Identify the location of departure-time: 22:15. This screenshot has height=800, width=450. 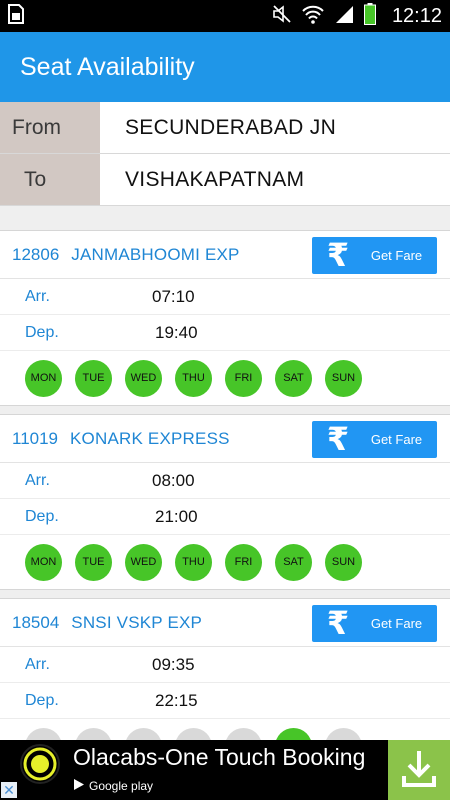
(176, 700).